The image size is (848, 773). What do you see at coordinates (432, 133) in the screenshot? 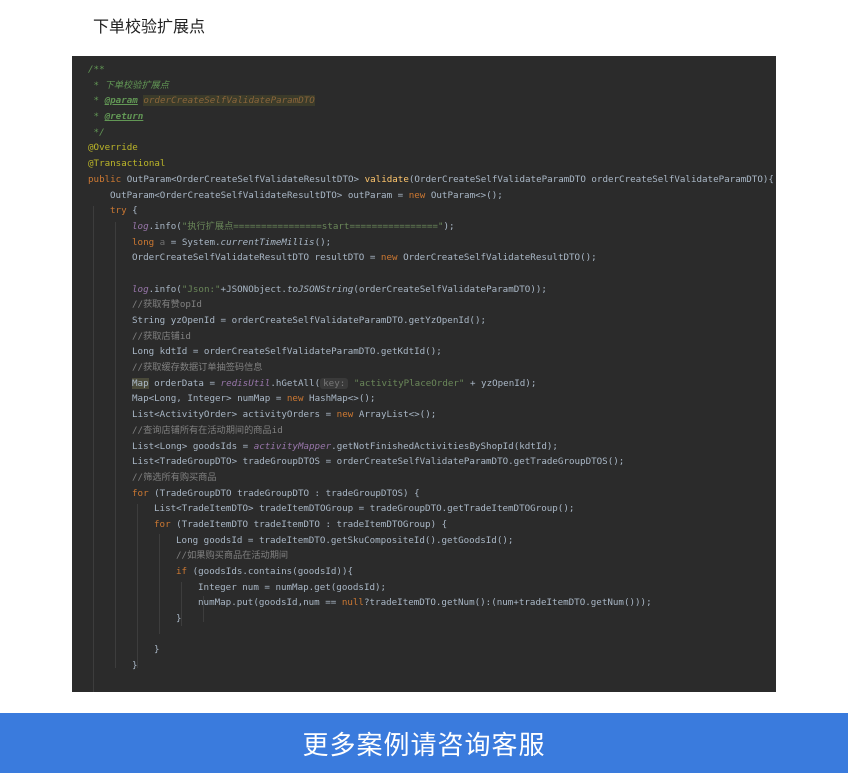
I see `code-line: */` at bounding box center [432, 133].